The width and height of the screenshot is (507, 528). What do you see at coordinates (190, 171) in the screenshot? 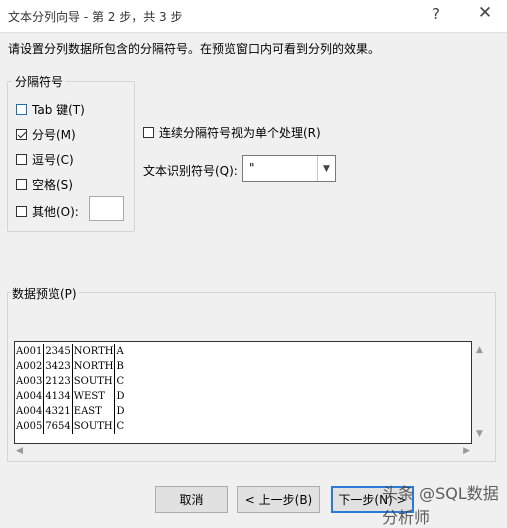
I see `text-qualifier-label: 文本识别符号(Q):` at bounding box center [190, 171].